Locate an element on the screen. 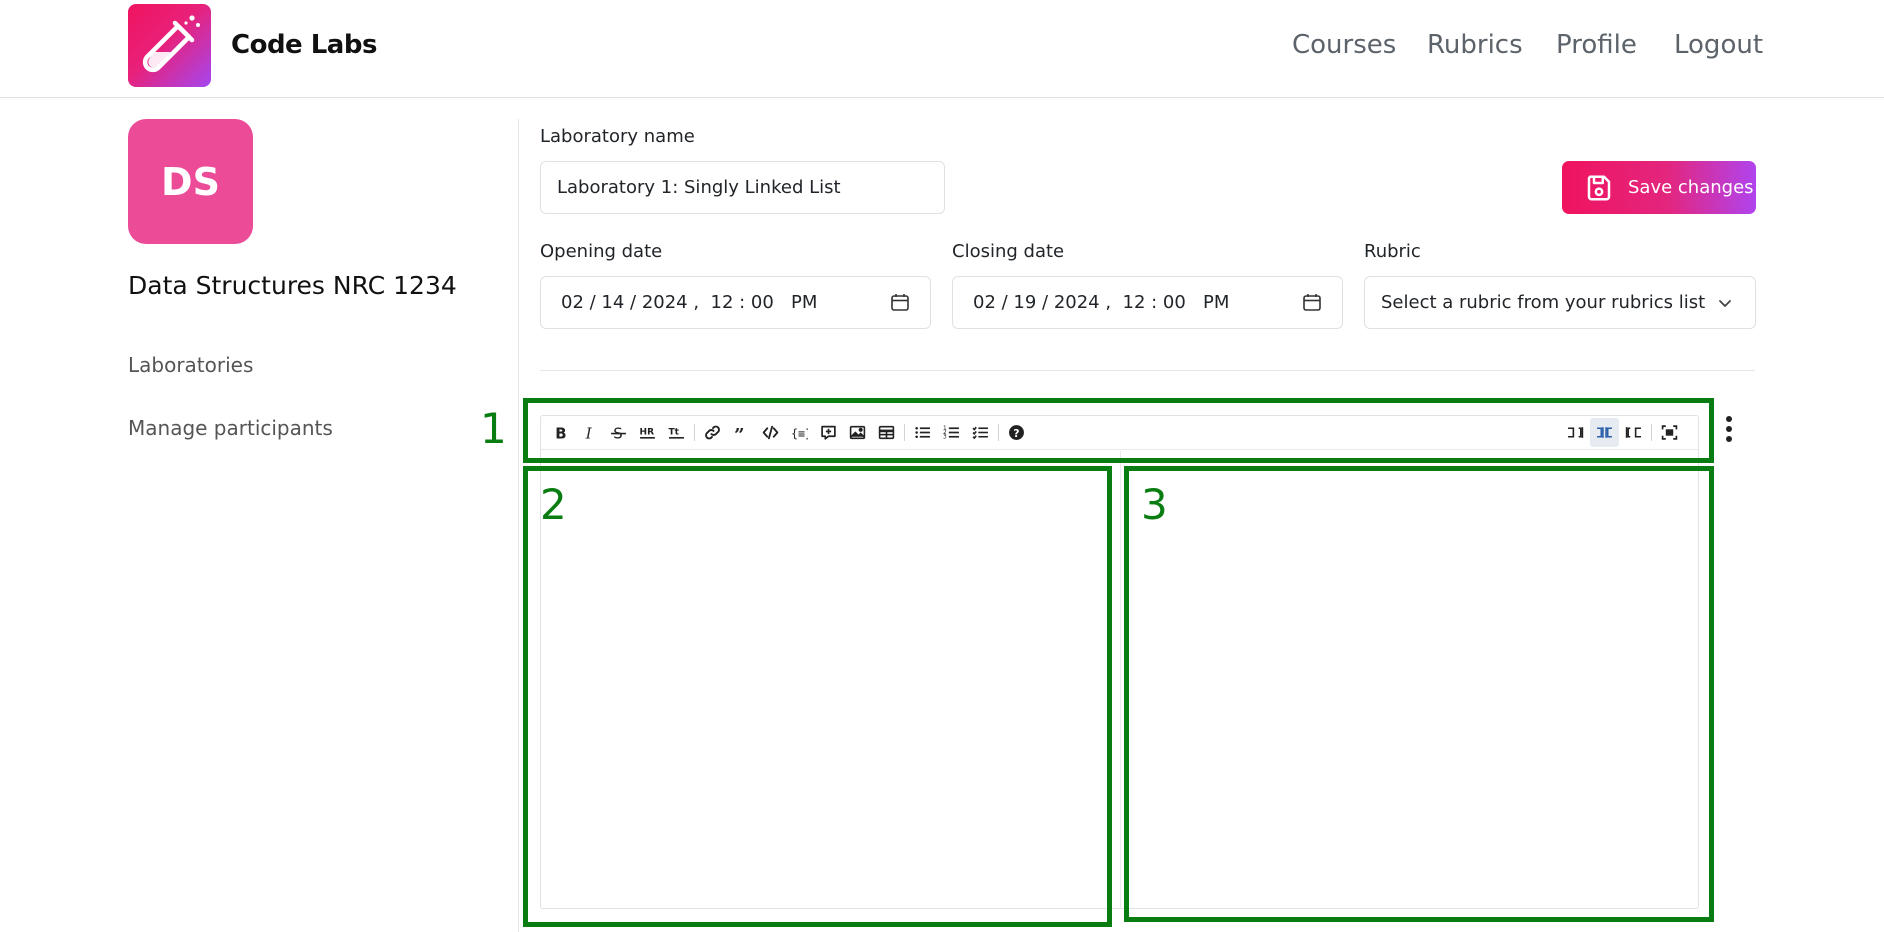 This screenshot has width=1884, height=932. code-labs-logo is located at coordinates (169, 45).